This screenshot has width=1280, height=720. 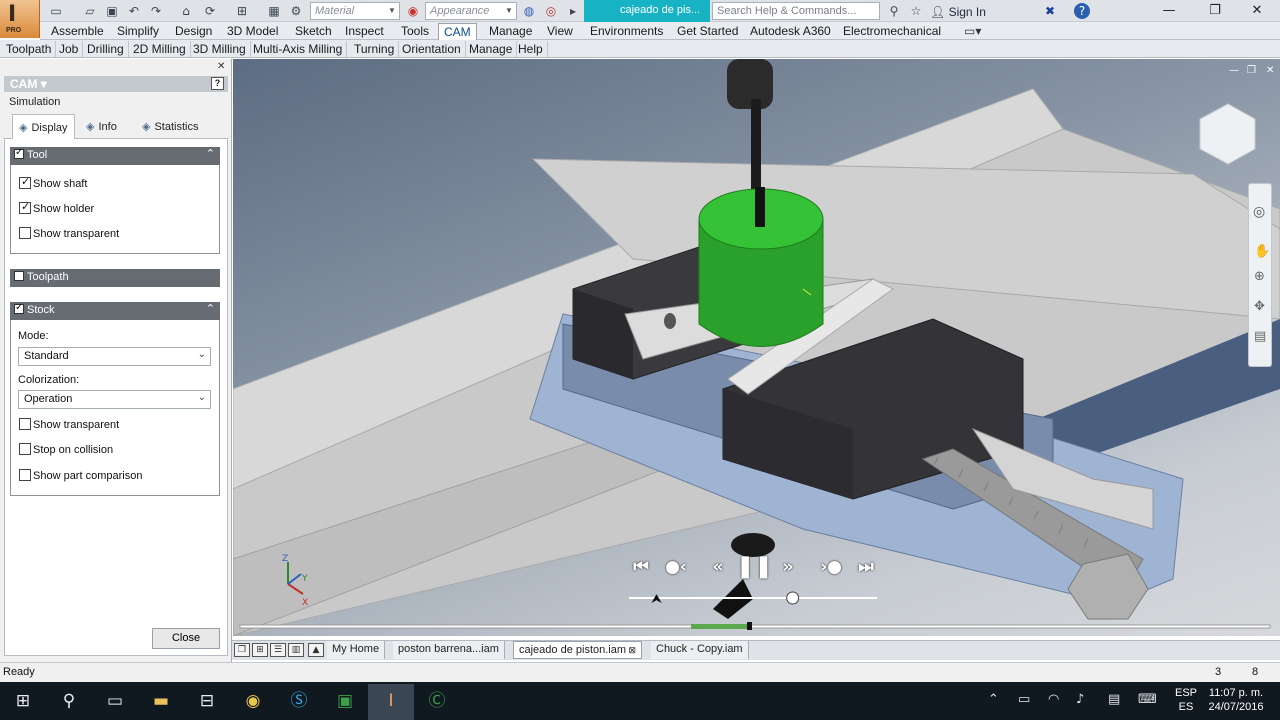 What do you see at coordinates (1024, 699) in the screenshot?
I see `battery-icon: ▭` at bounding box center [1024, 699].